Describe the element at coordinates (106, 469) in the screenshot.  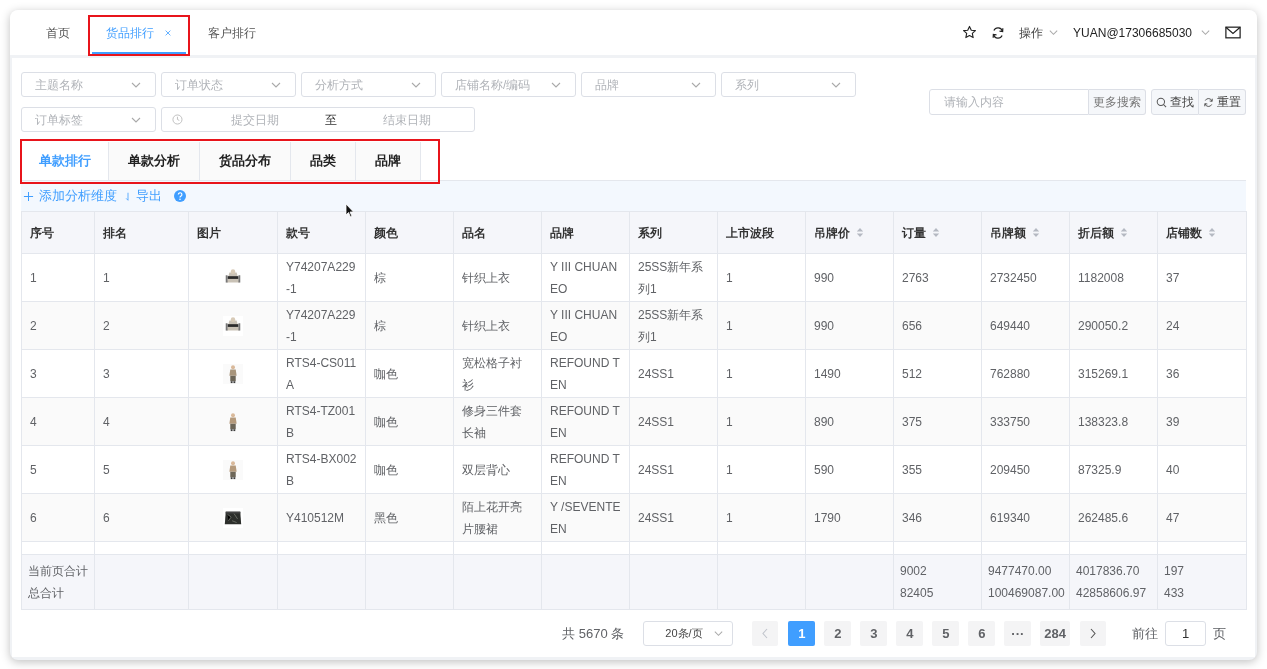
I see `table-cell: 5` at that location.